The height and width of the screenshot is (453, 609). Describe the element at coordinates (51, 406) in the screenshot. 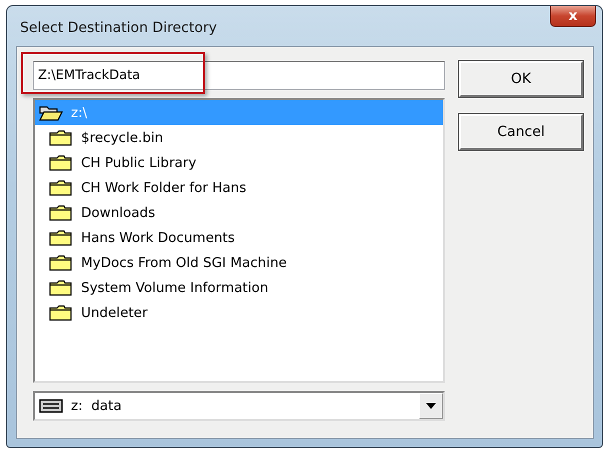

I see `drive-icon` at that location.